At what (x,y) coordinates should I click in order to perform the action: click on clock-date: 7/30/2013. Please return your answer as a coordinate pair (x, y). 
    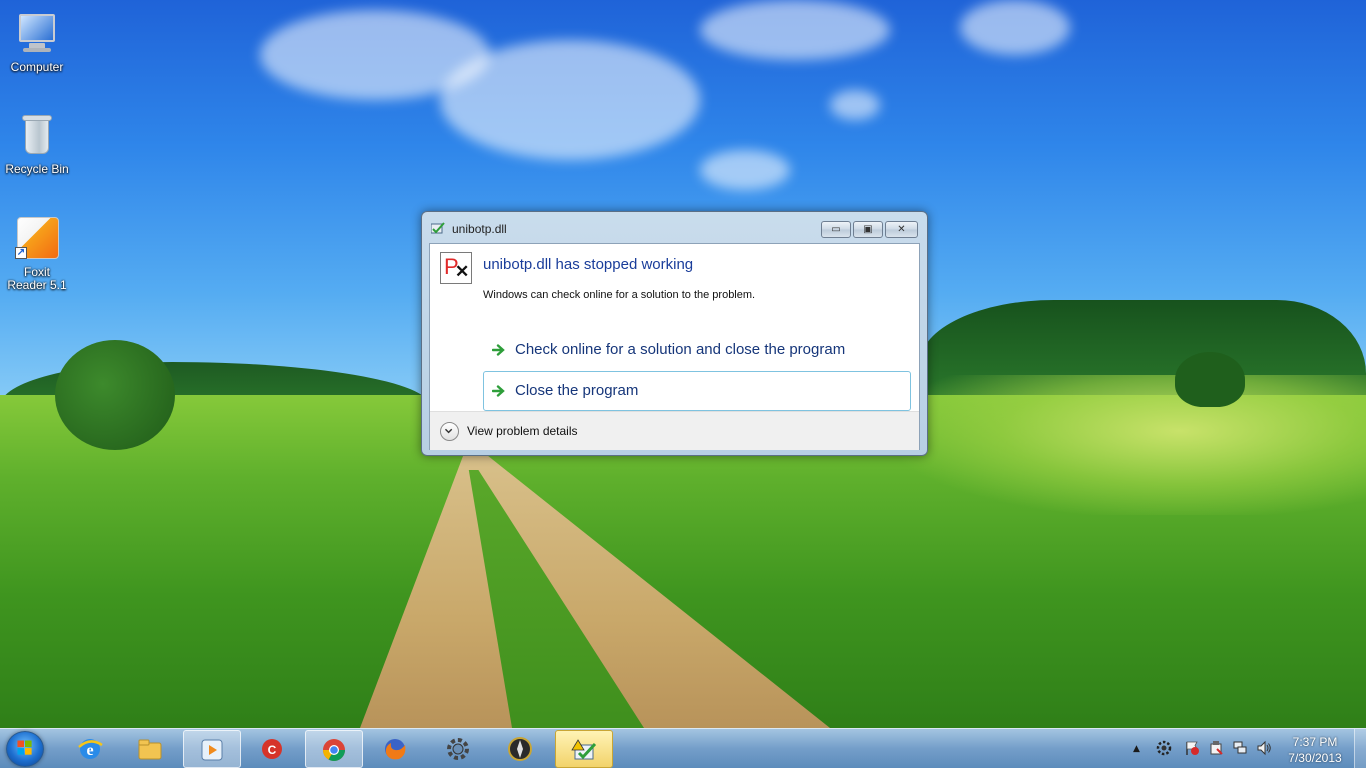
    Looking at the image, I should click on (1315, 758).